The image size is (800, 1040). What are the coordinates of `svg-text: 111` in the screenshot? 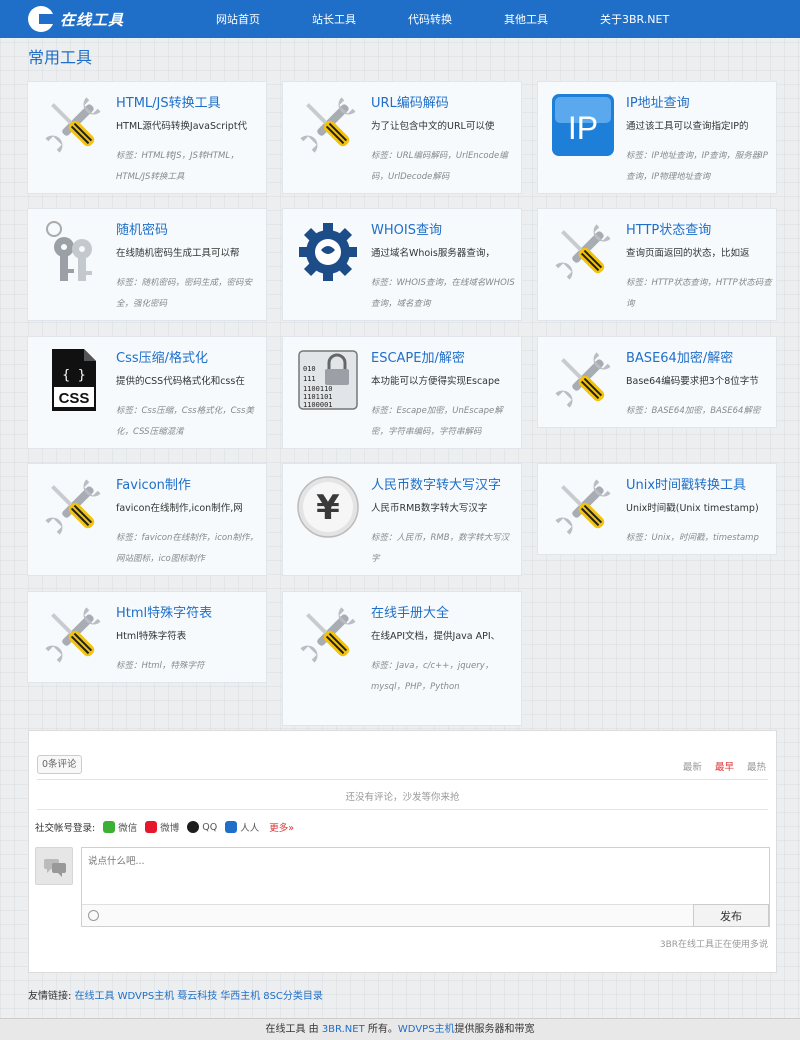 It's located at (309, 379).